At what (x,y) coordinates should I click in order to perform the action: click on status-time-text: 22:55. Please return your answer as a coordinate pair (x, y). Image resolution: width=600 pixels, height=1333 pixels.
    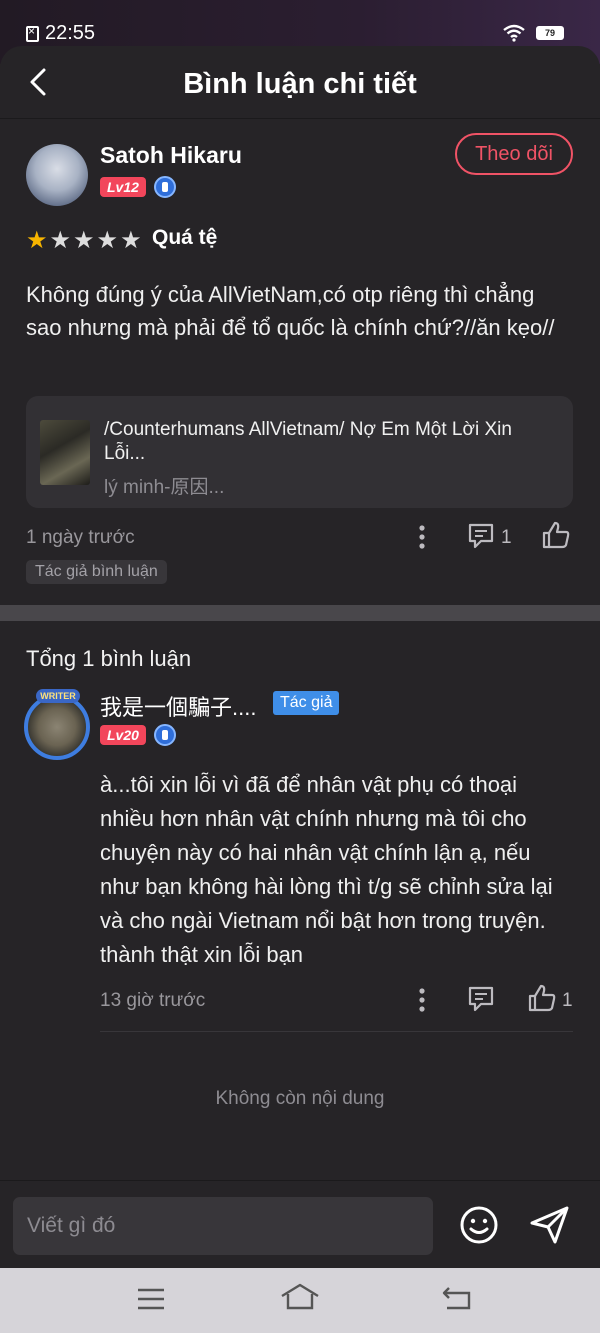
    Looking at the image, I should click on (70, 33).